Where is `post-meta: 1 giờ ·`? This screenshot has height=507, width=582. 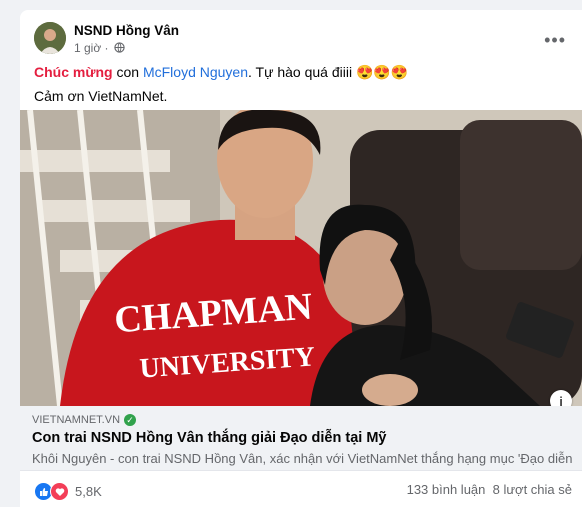
post-meta: 1 giờ · is located at coordinates (99, 48).